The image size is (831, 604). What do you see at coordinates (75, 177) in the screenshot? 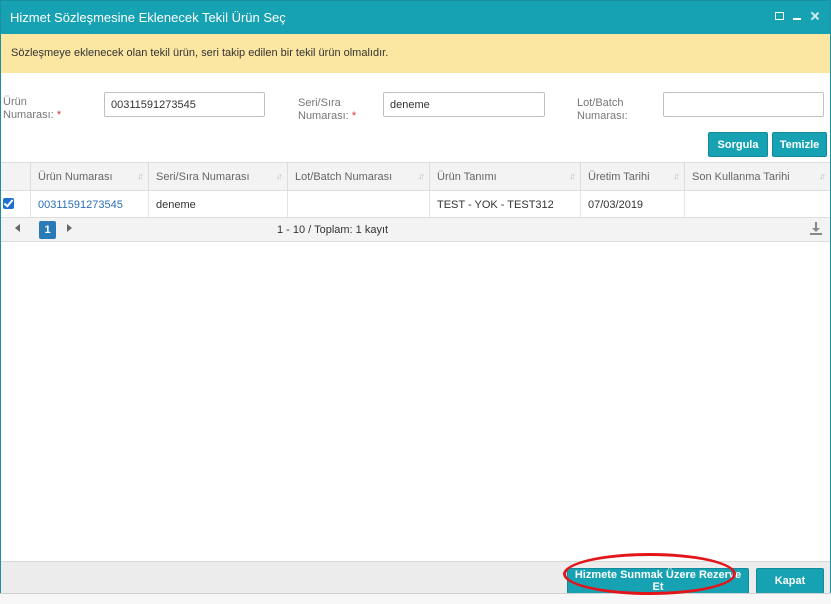
I see `column-header-label: Ürün Numarası` at bounding box center [75, 177].